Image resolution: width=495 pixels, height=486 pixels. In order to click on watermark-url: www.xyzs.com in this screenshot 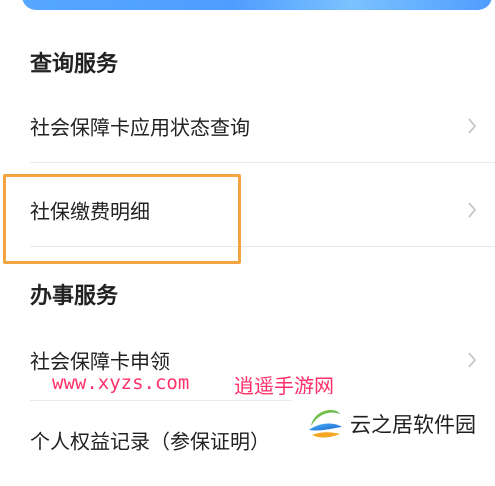, I will do `click(121, 383)`.